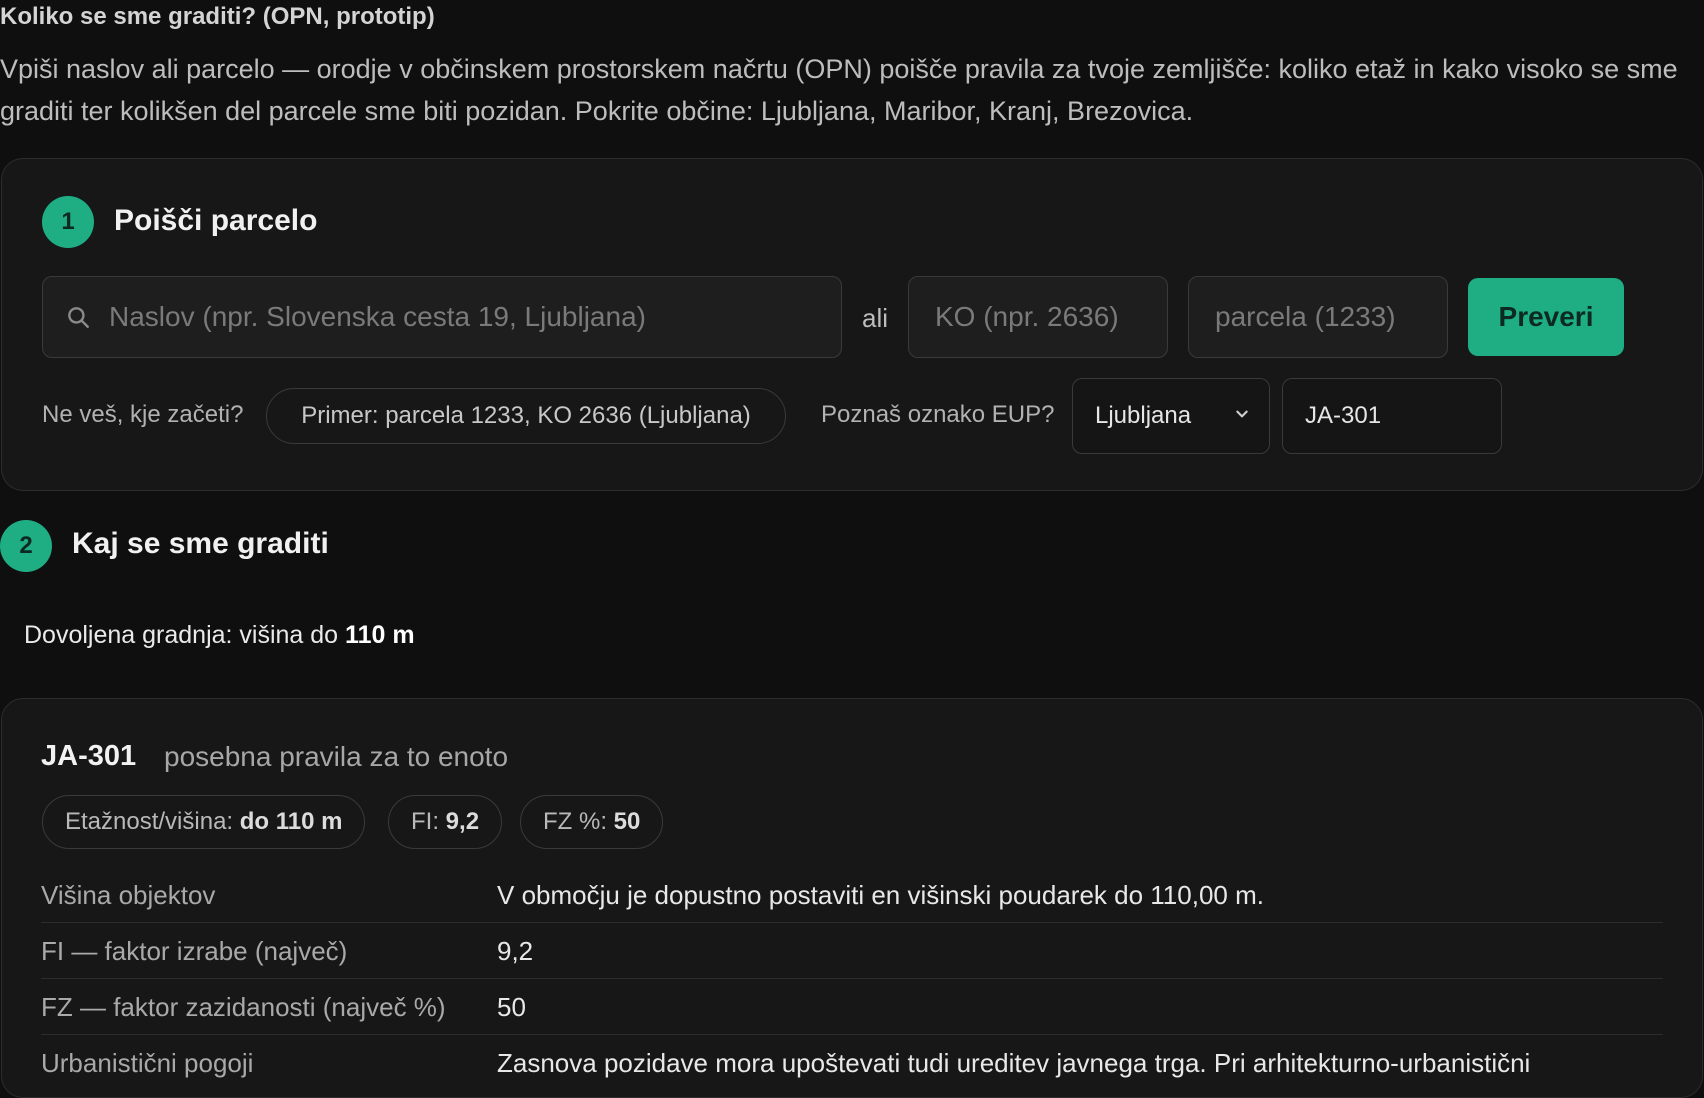  I want to click on badge-fz: FZ %: 50, so click(592, 822).